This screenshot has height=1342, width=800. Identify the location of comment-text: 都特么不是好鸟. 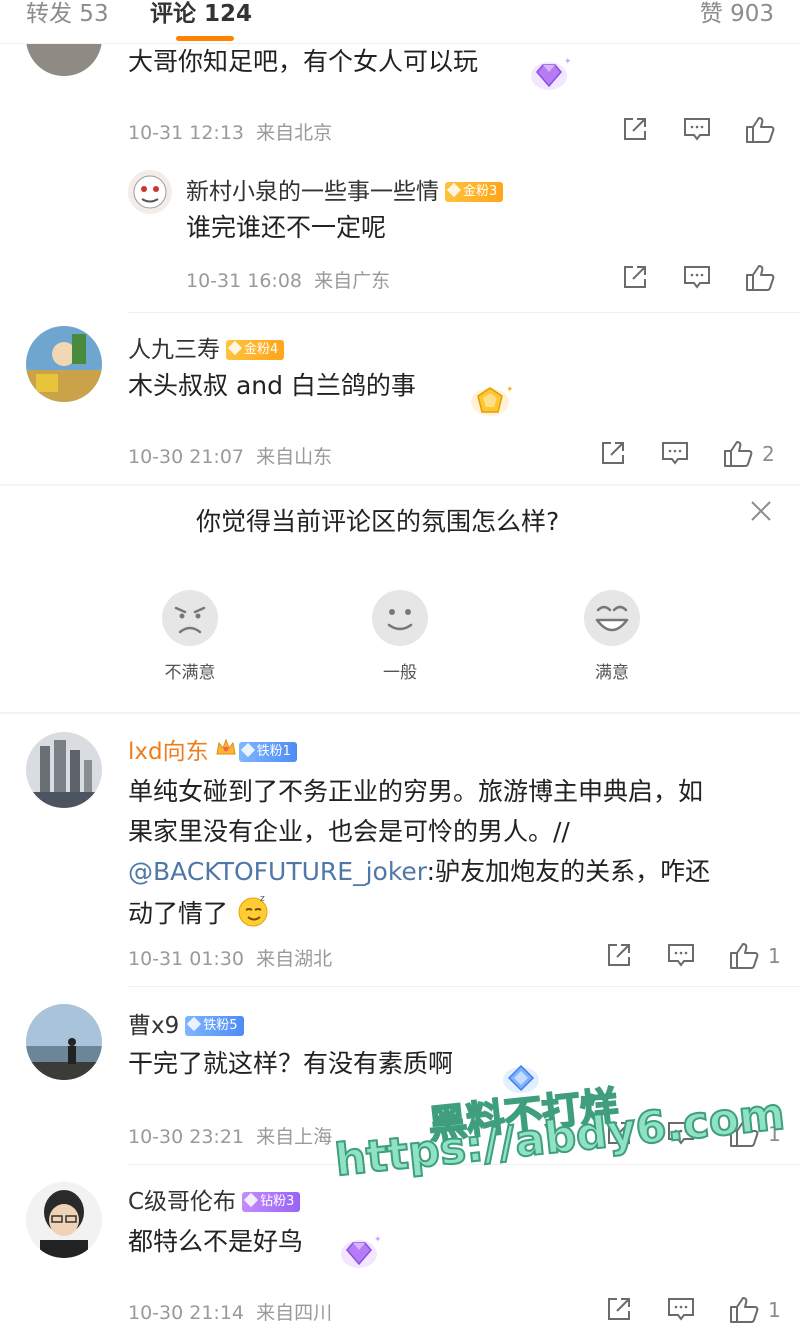
(216, 1241).